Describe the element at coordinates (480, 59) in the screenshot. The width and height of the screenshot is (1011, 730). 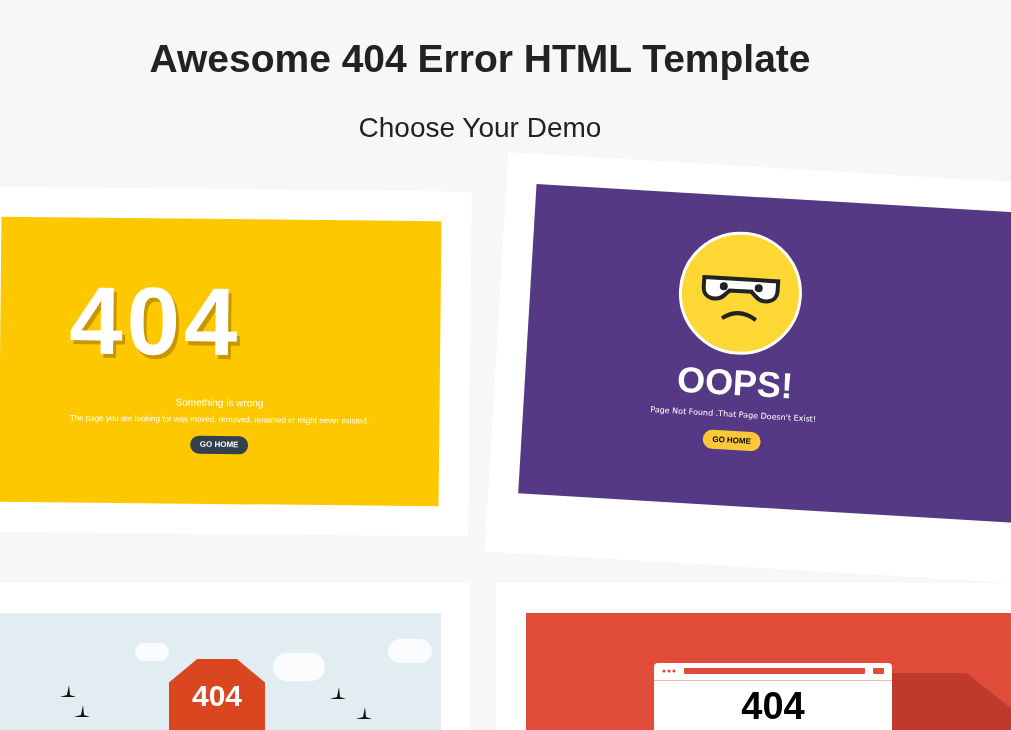
I see `page-title: Awesome 404 Error HTML Template` at that location.